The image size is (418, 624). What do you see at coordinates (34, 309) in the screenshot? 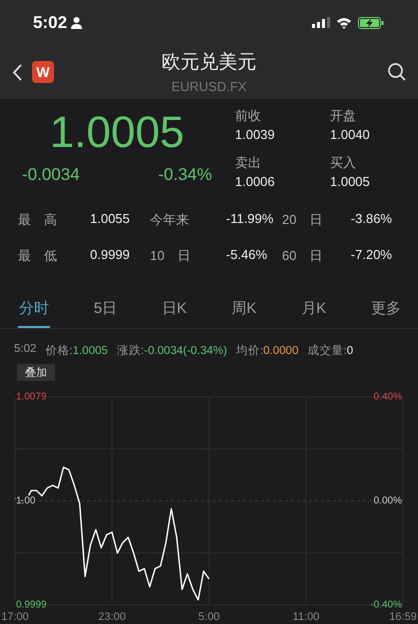
I see `chart-tab: 分时` at bounding box center [34, 309].